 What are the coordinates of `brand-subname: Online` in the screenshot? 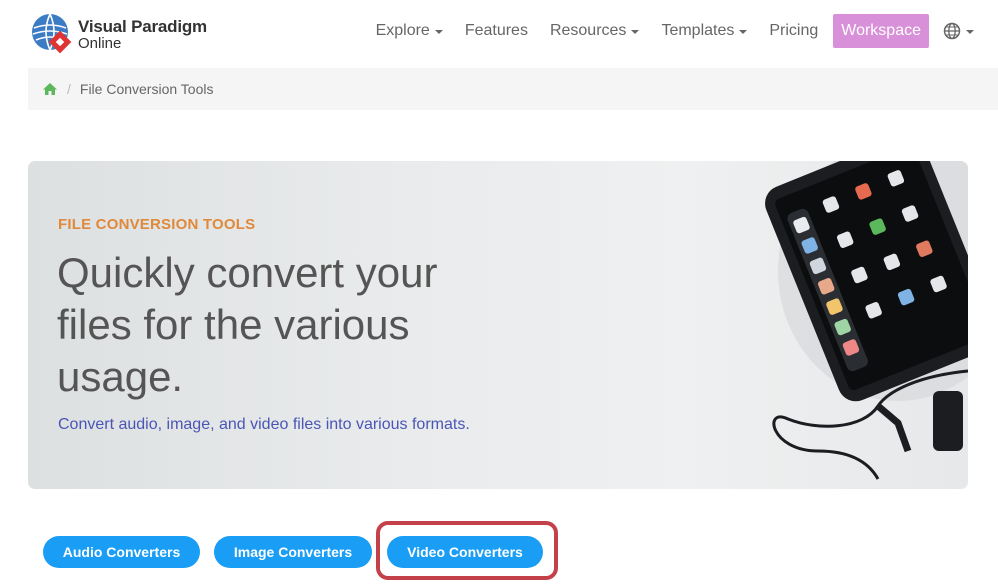 It's located at (100, 43).